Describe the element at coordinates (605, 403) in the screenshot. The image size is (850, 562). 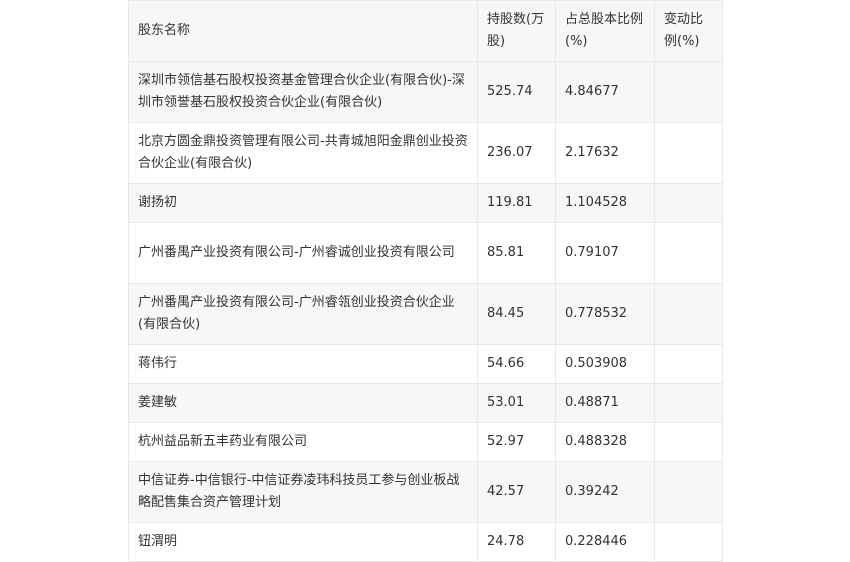
I see `cell-share-ratio: 0.48871` at that location.